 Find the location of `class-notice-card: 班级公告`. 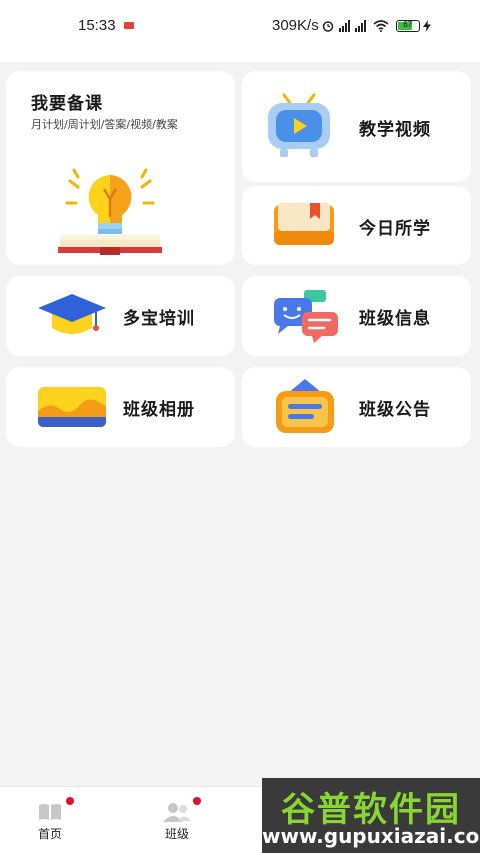

class-notice-card: 班级公告 is located at coordinates (356, 407).